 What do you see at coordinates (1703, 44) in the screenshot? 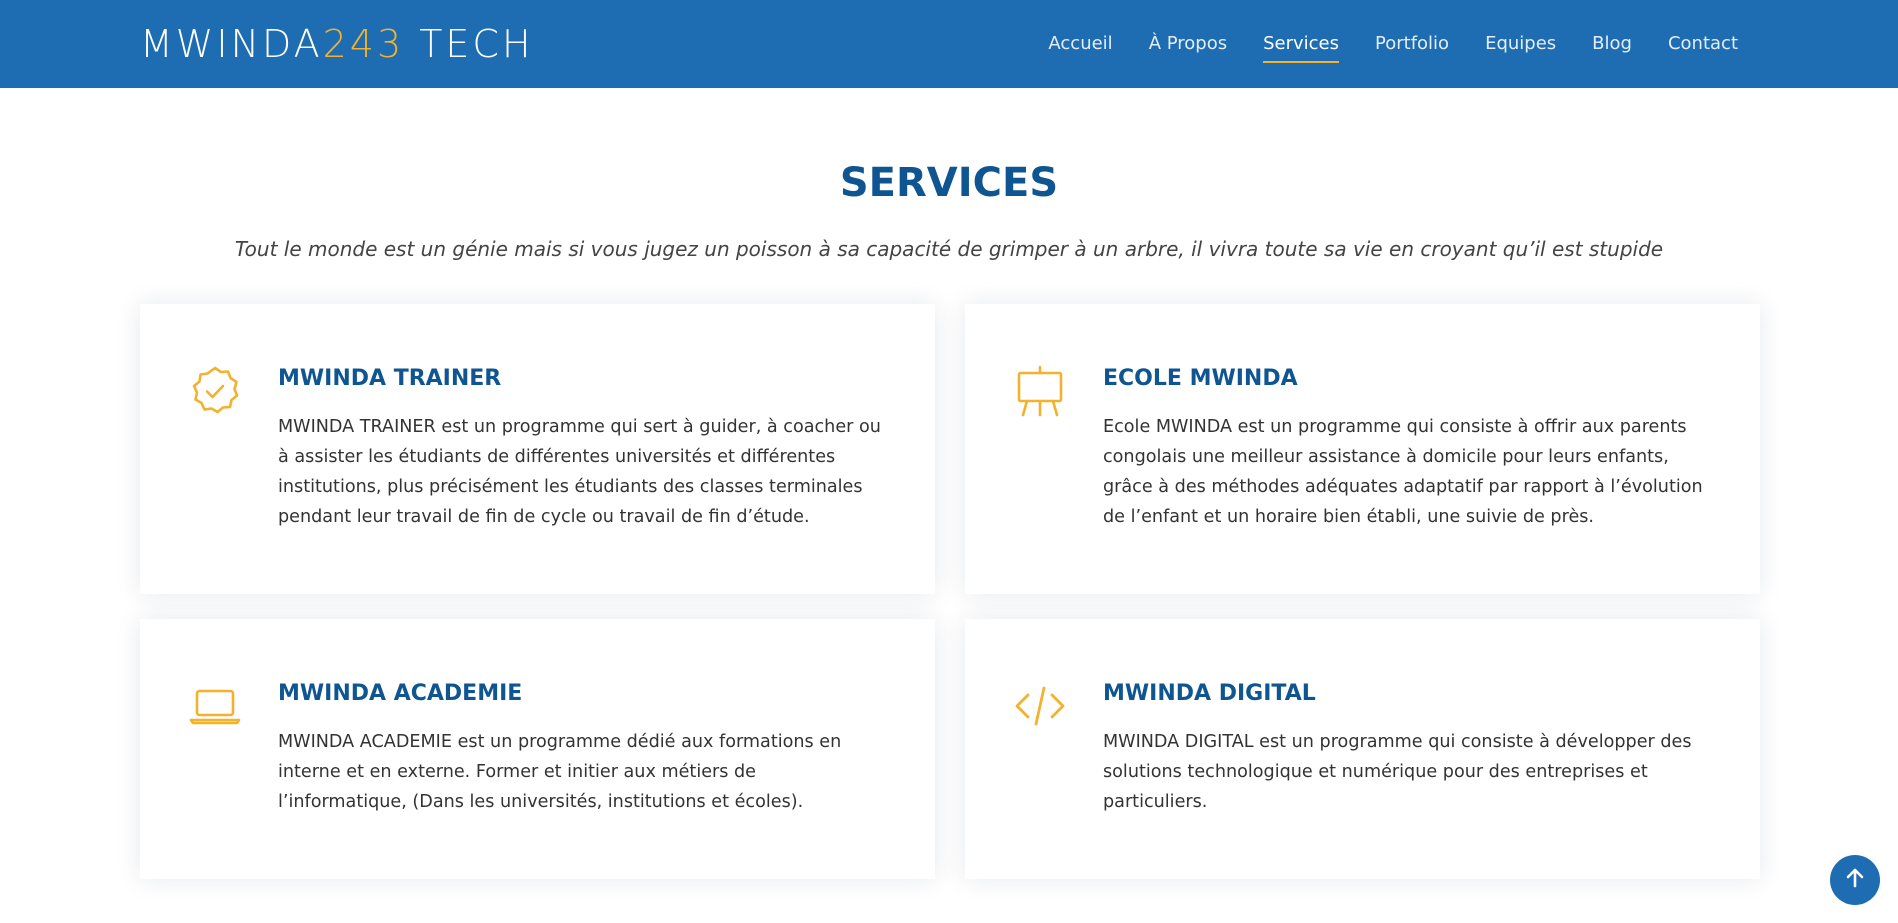
I see `nav-link-contact: Contact` at bounding box center [1703, 44].